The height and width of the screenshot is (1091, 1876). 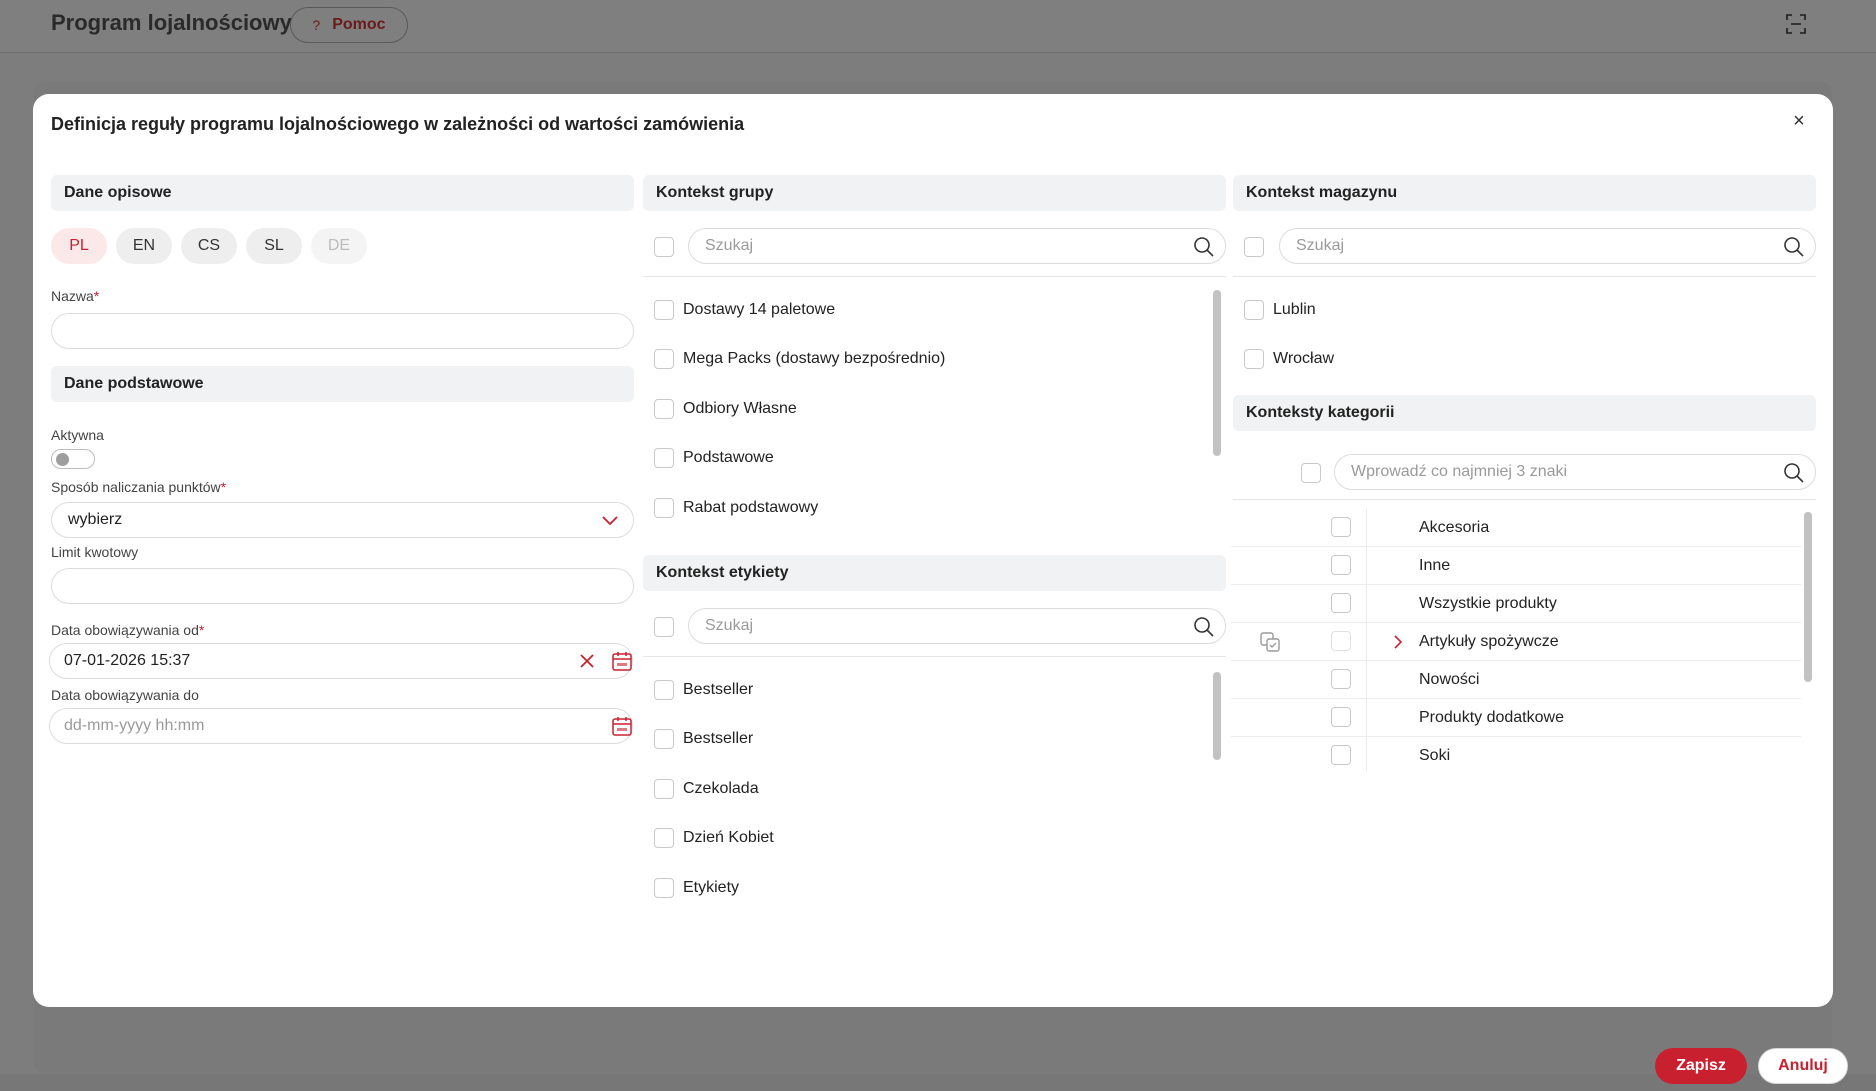 I want to click on tree-item-label: Produkty dodatkowe, so click(x=1491, y=717).